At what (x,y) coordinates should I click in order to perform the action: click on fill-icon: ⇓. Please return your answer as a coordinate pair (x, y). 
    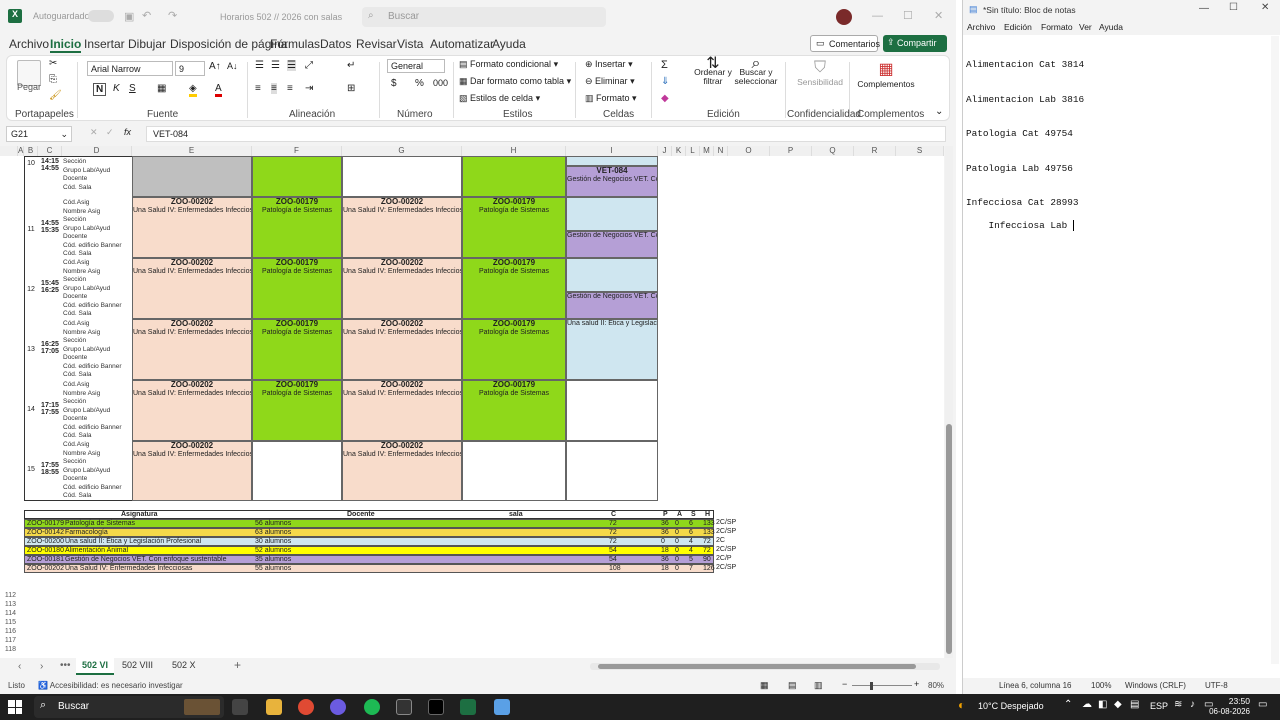
    Looking at the image, I should click on (665, 81).